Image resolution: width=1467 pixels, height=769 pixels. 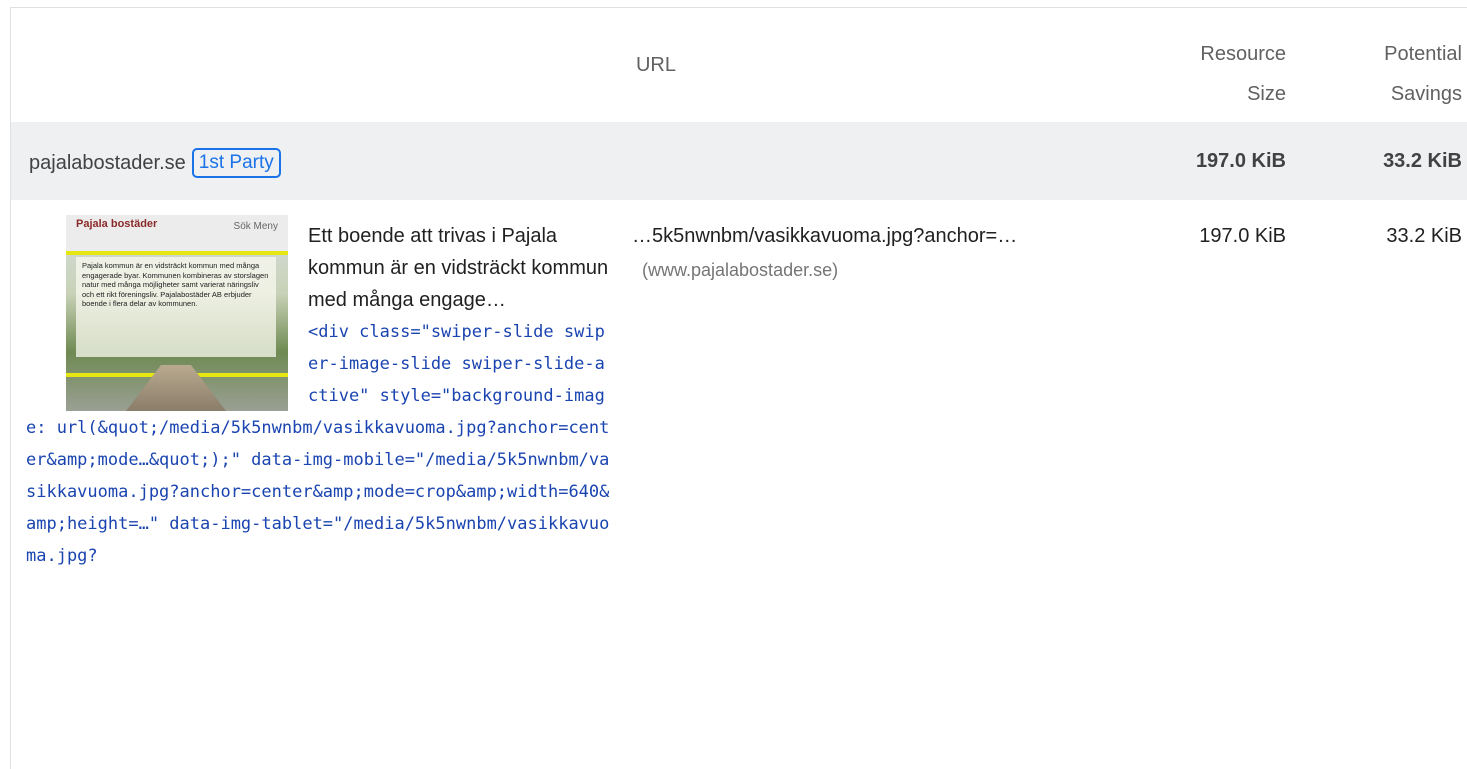 What do you see at coordinates (1424, 236) in the screenshot?
I see `row-potential-savings: 33.2 KiB` at bounding box center [1424, 236].